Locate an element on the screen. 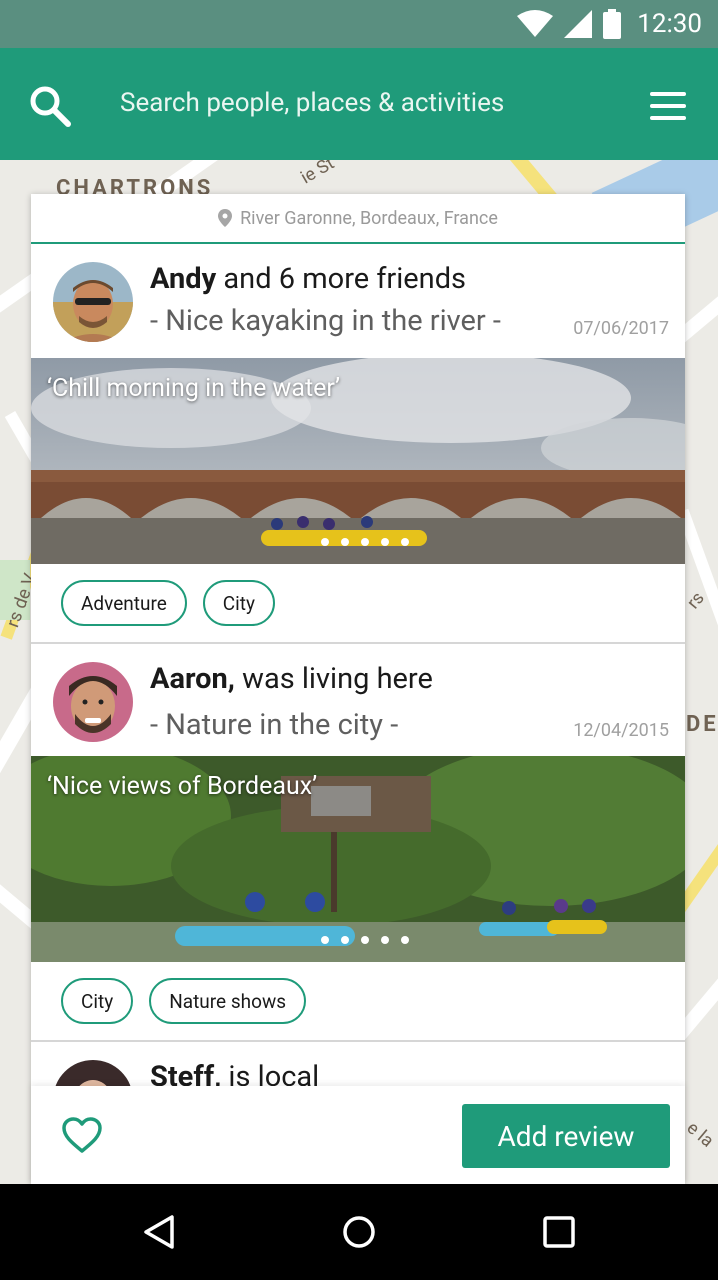 Image resolution: width=718 pixels, height=1280 pixels. add-review-button: Add review is located at coordinates (566, 1136).